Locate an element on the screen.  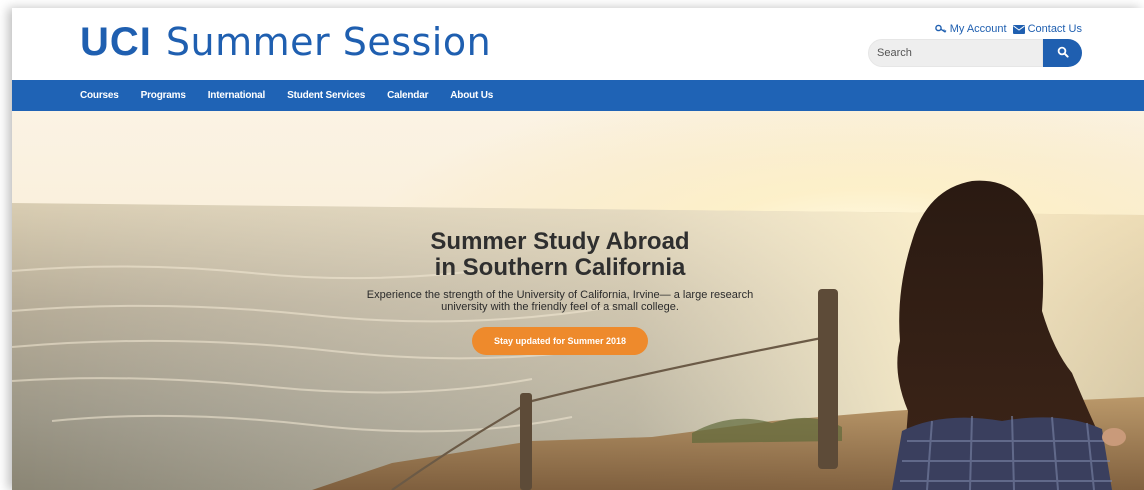
search-box is located at coordinates (975, 53).